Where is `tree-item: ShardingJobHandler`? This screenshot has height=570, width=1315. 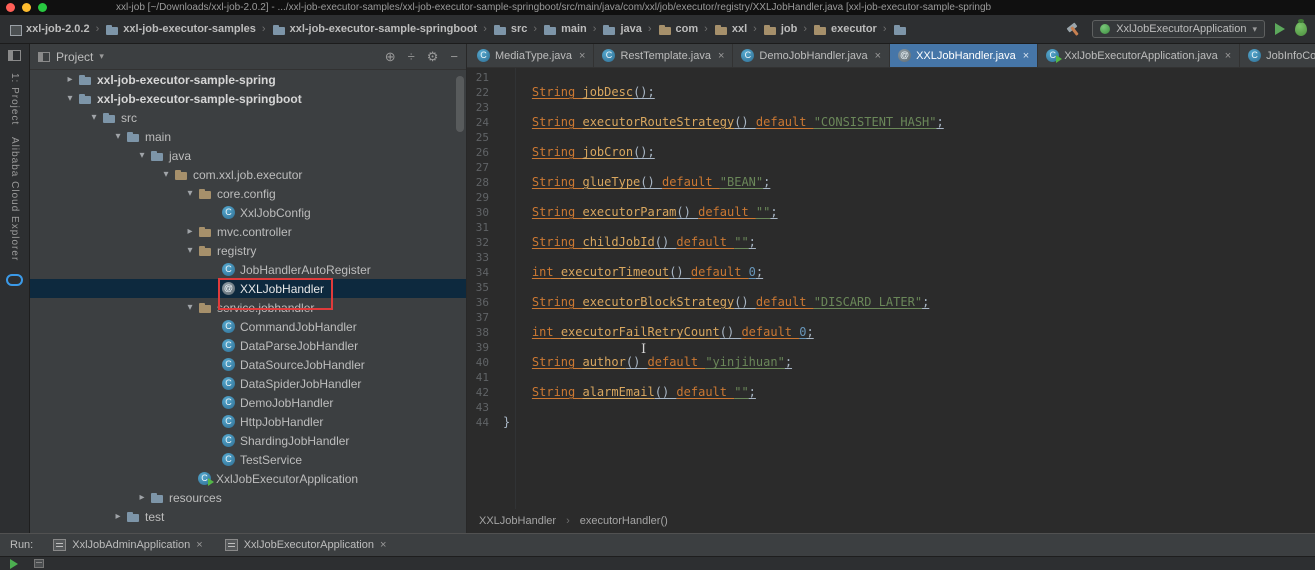 tree-item: ShardingJobHandler is located at coordinates (248, 440).